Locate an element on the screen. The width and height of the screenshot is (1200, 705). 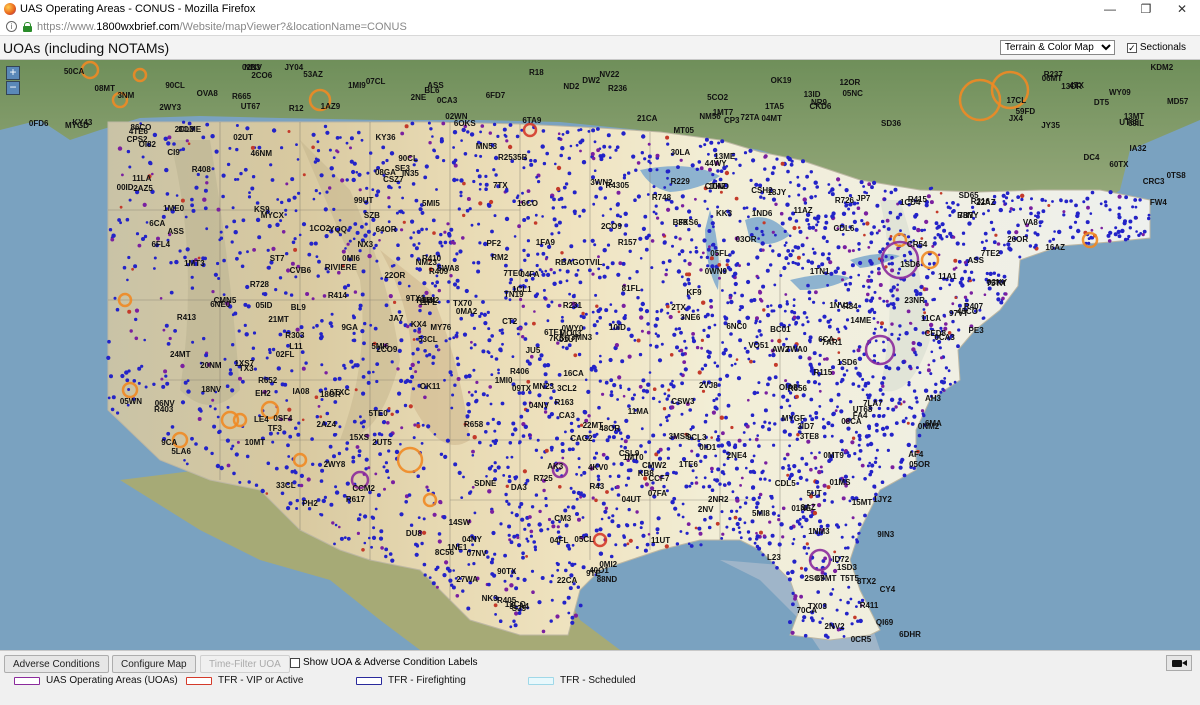
map-label: 05WN is located at coordinates (131, 401).